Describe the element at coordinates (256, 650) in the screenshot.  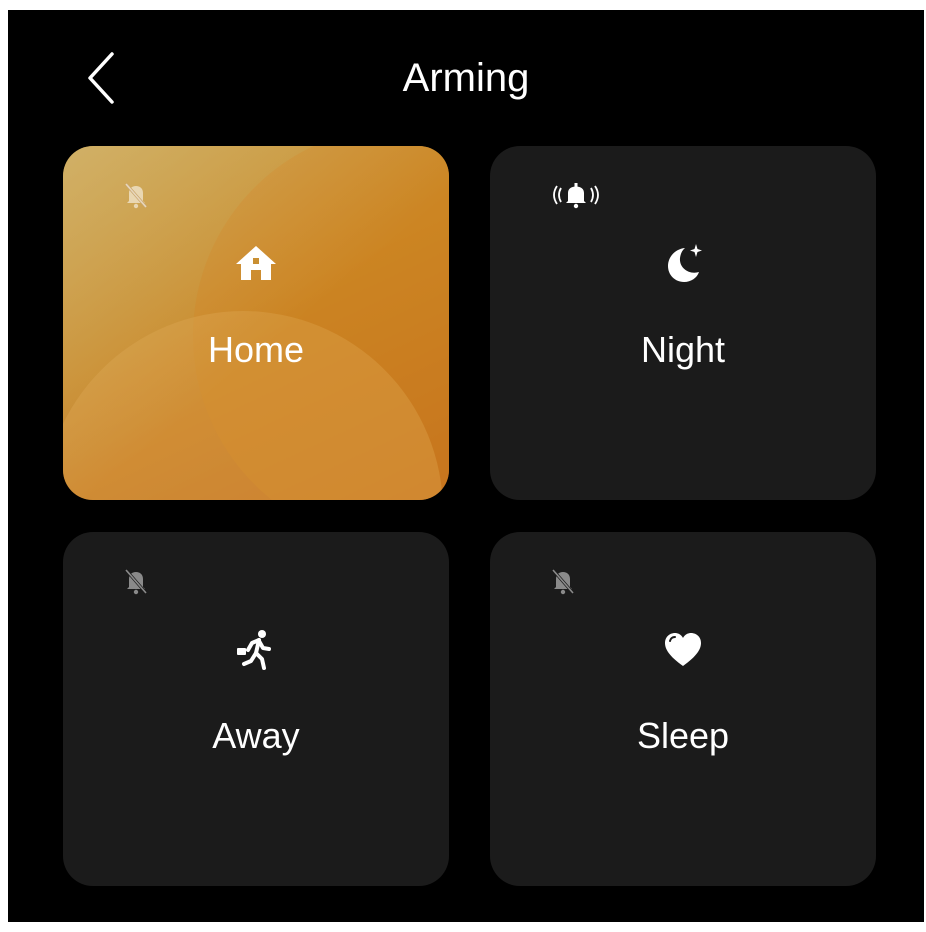
I see `running-person-icon` at that location.